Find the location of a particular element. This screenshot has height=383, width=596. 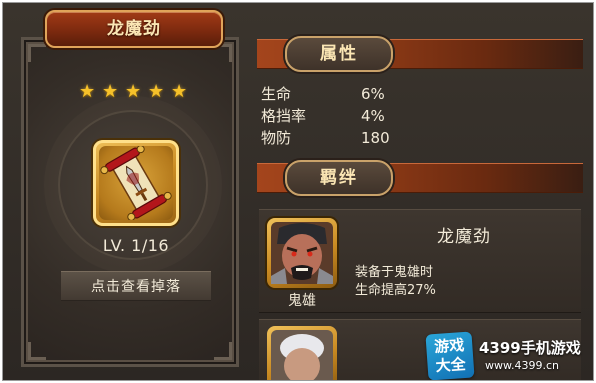

scroll-sword-icon is located at coordinates (136, 183).